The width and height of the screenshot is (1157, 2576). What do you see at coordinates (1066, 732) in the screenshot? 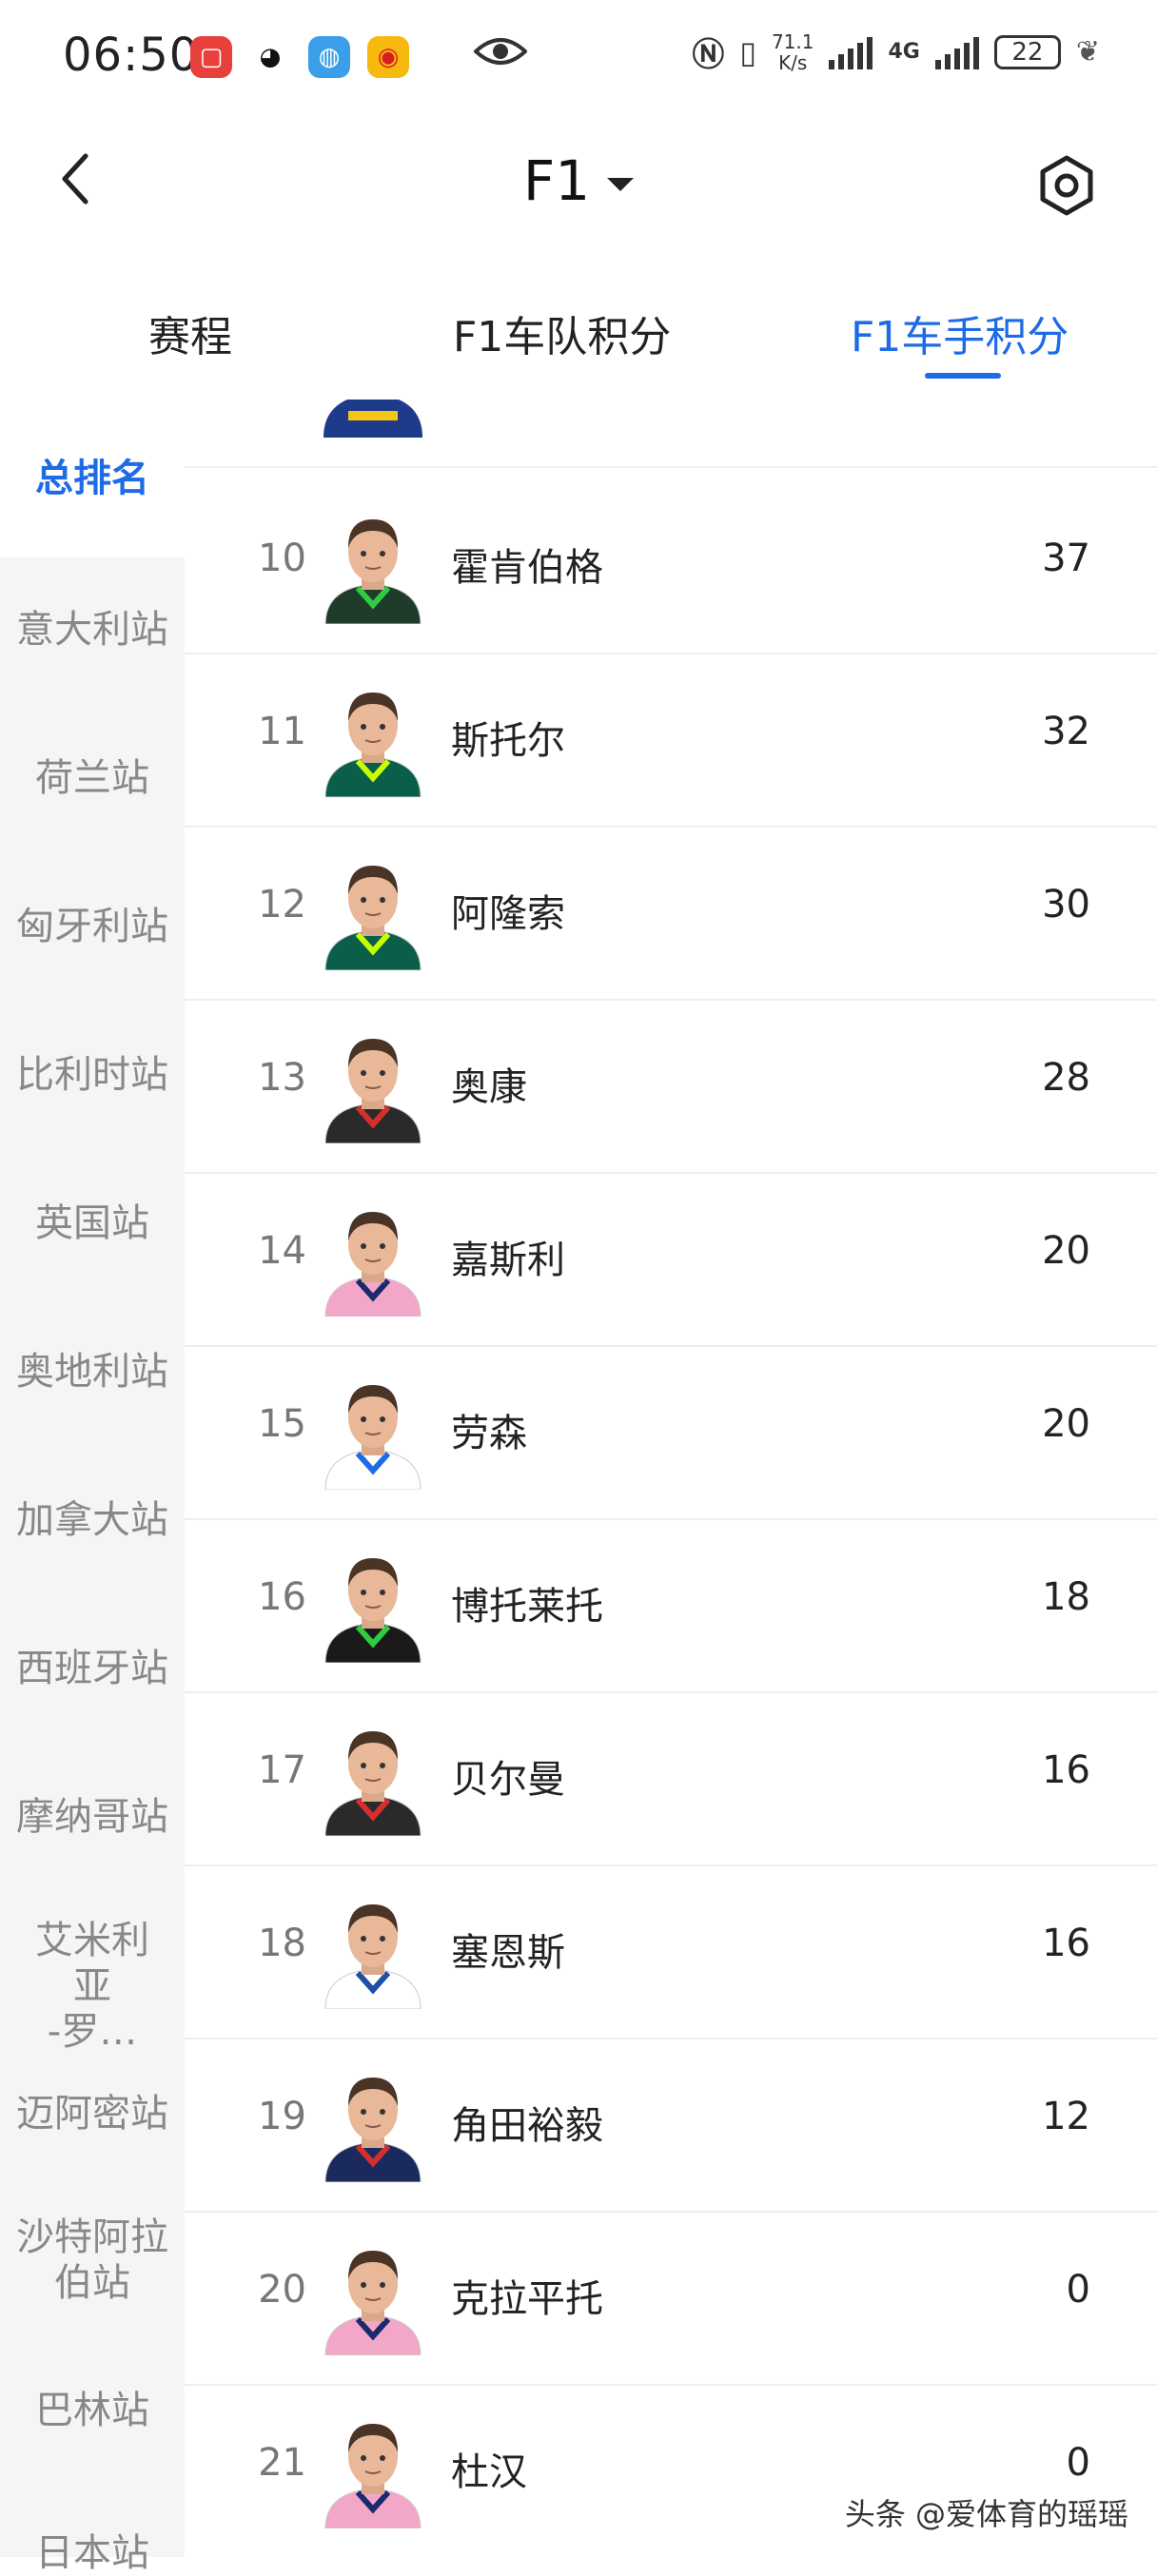
I see `driver-points: 32` at bounding box center [1066, 732].